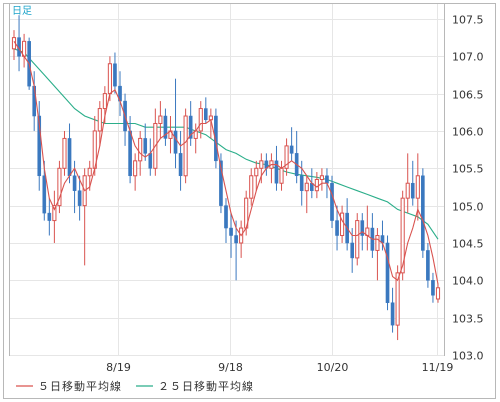  I want to click on y-tick-label: 105.0, so click(468, 207).